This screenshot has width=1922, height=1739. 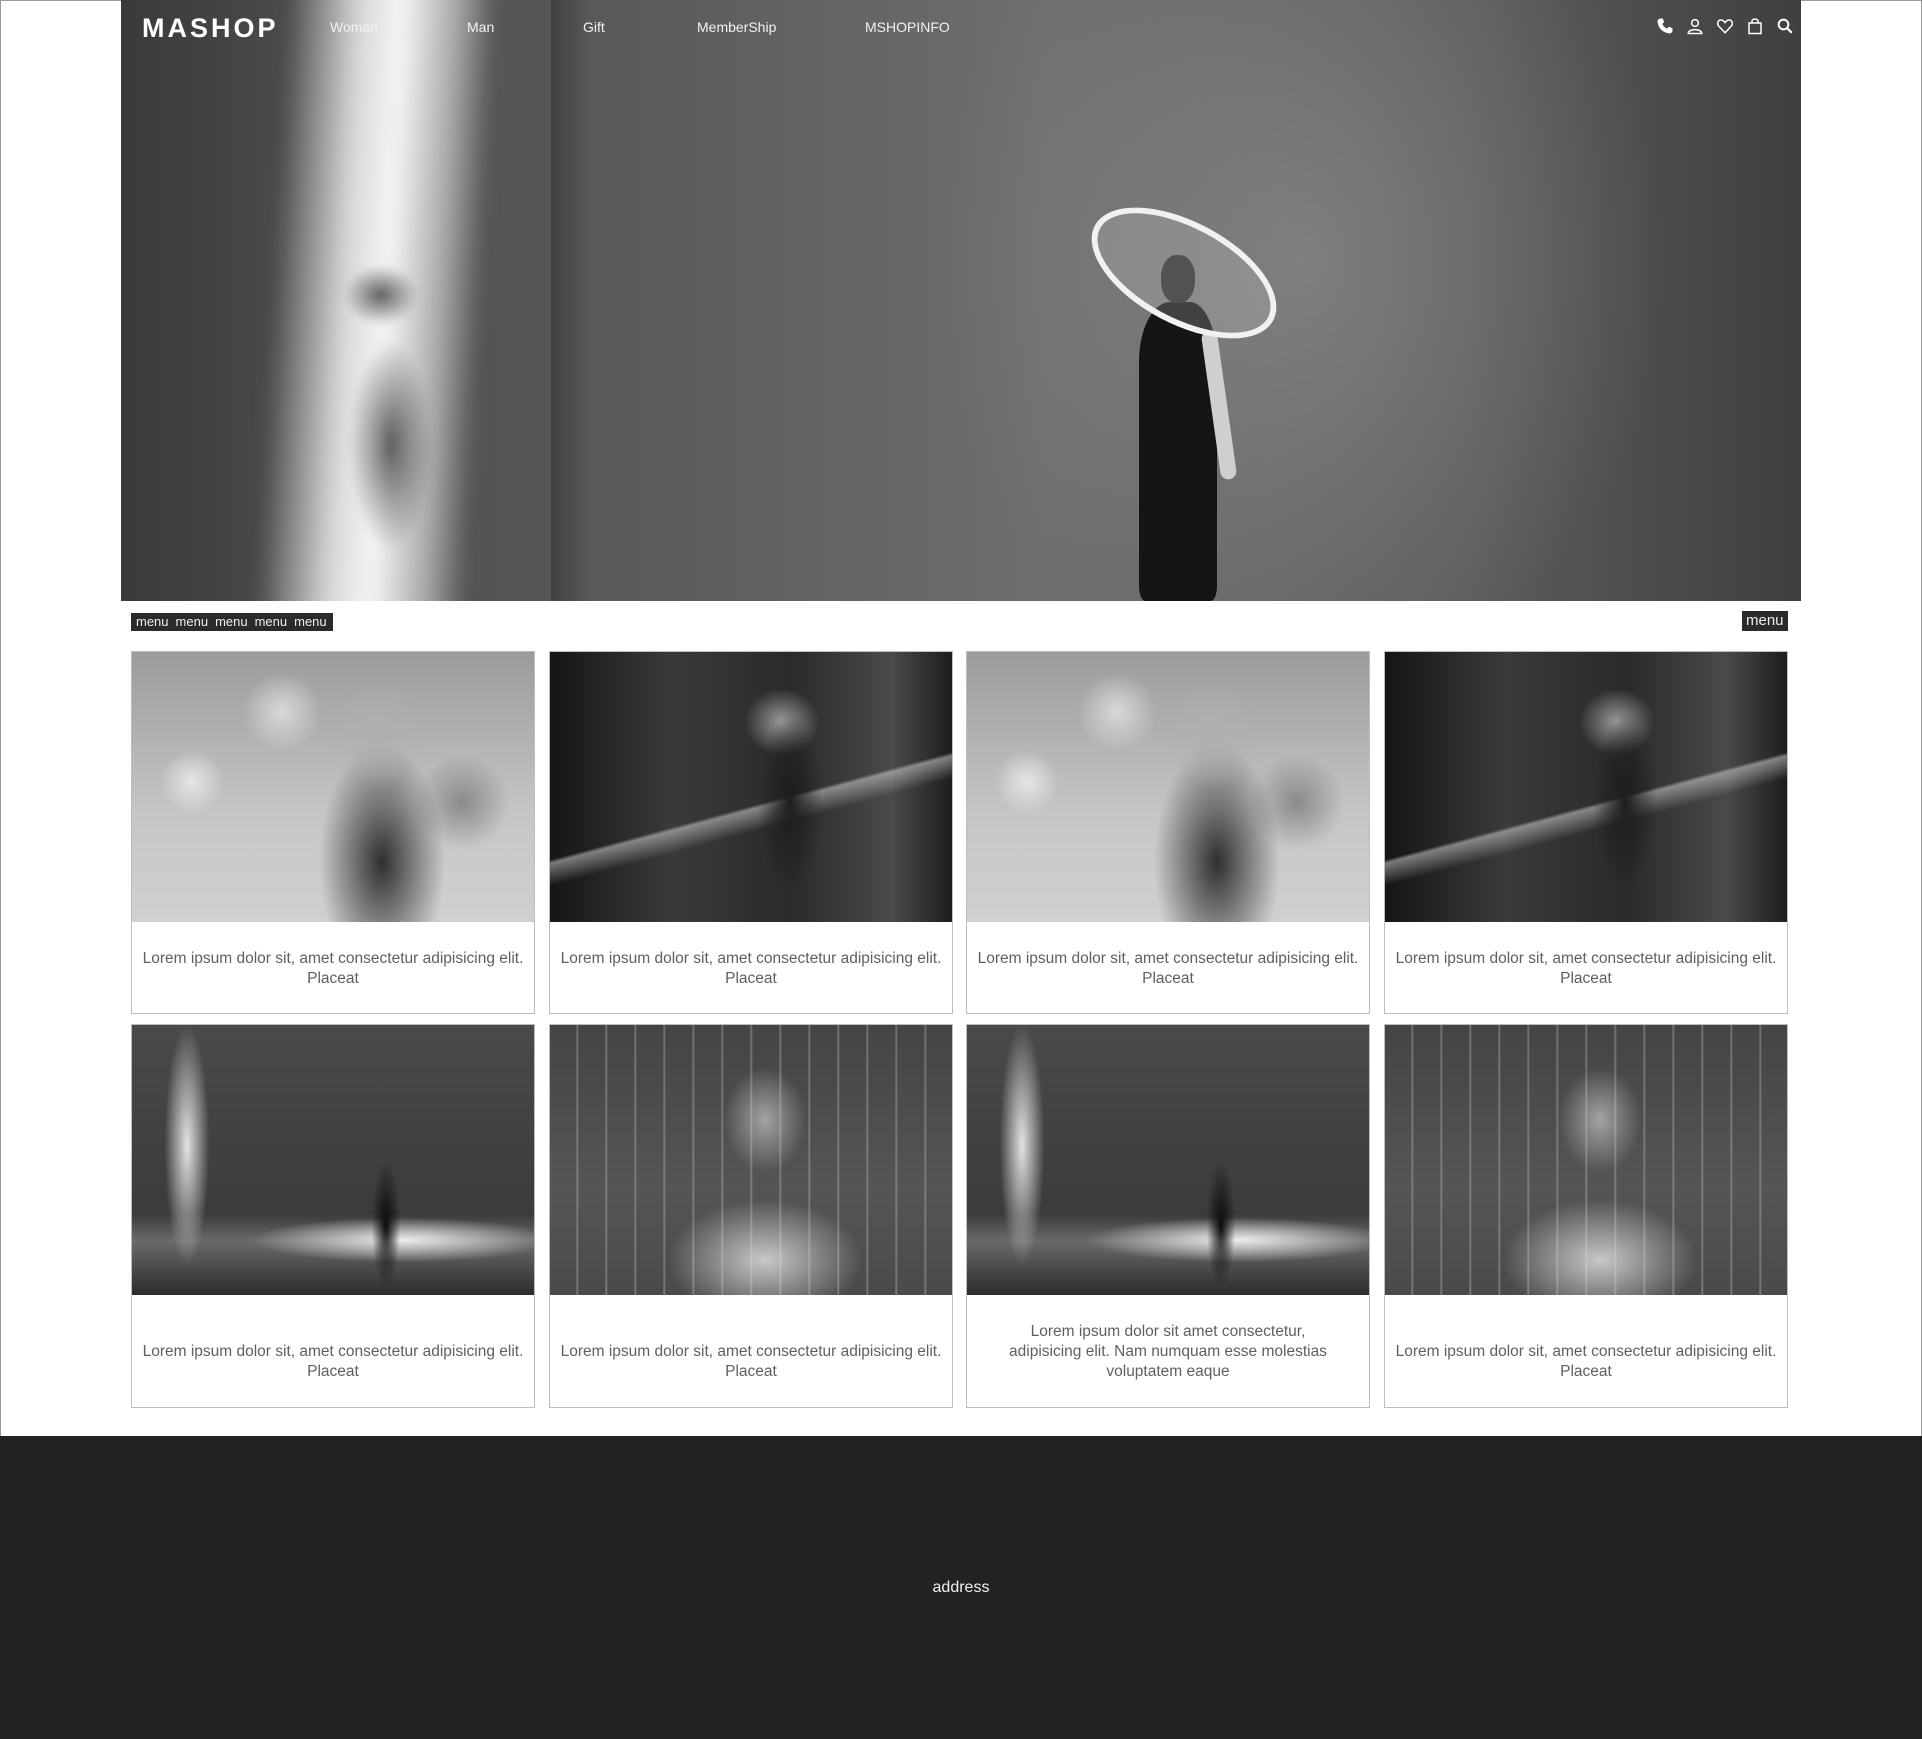 What do you see at coordinates (571, 300) in the screenshot?
I see `hero-wall-edge` at bounding box center [571, 300].